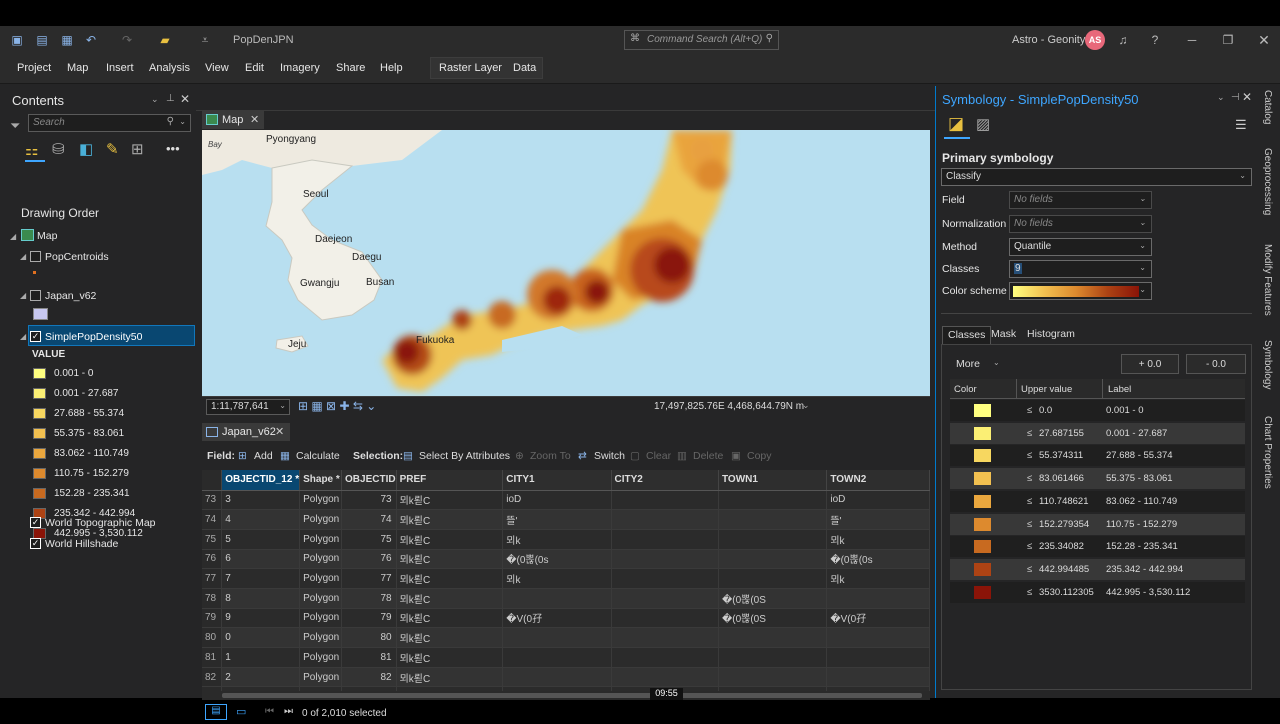 This screenshot has width=1280, height=724. Describe the element at coordinates (1235, 97) in the screenshot. I see `auto-hide-icon: ⊣` at that location.